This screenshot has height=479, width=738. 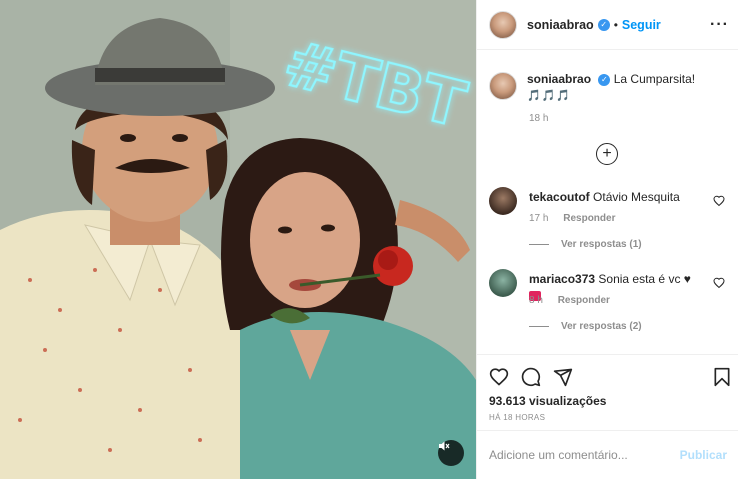 I want to click on caption-timestamp: 18 h, so click(x=538, y=118).